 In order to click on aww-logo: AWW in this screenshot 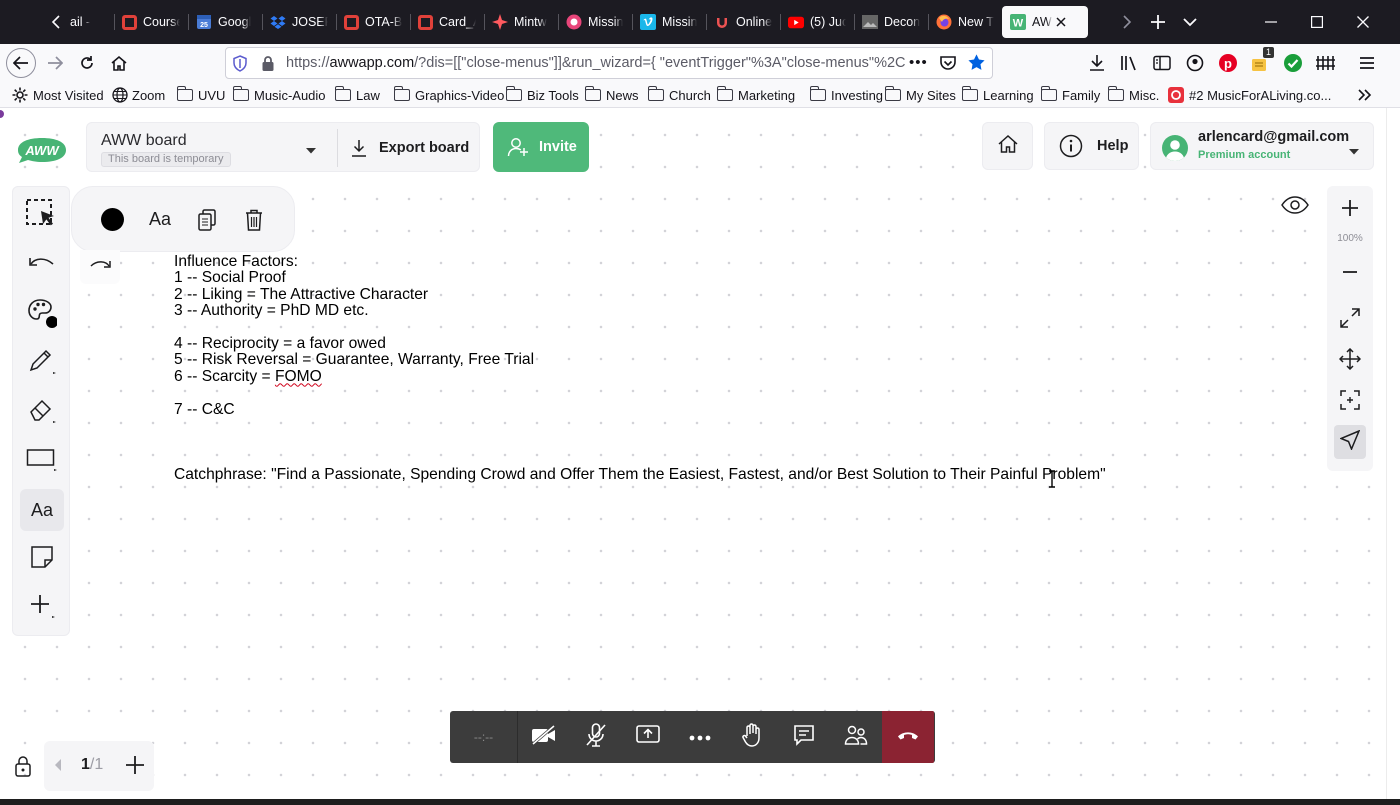, I will do `click(42, 152)`.